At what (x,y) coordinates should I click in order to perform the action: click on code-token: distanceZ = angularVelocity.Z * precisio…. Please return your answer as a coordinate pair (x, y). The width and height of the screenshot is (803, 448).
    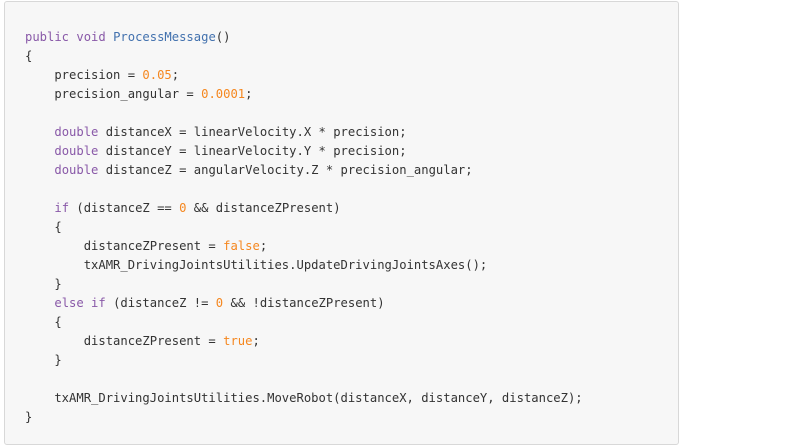
    Looking at the image, I should click on (285, 170).